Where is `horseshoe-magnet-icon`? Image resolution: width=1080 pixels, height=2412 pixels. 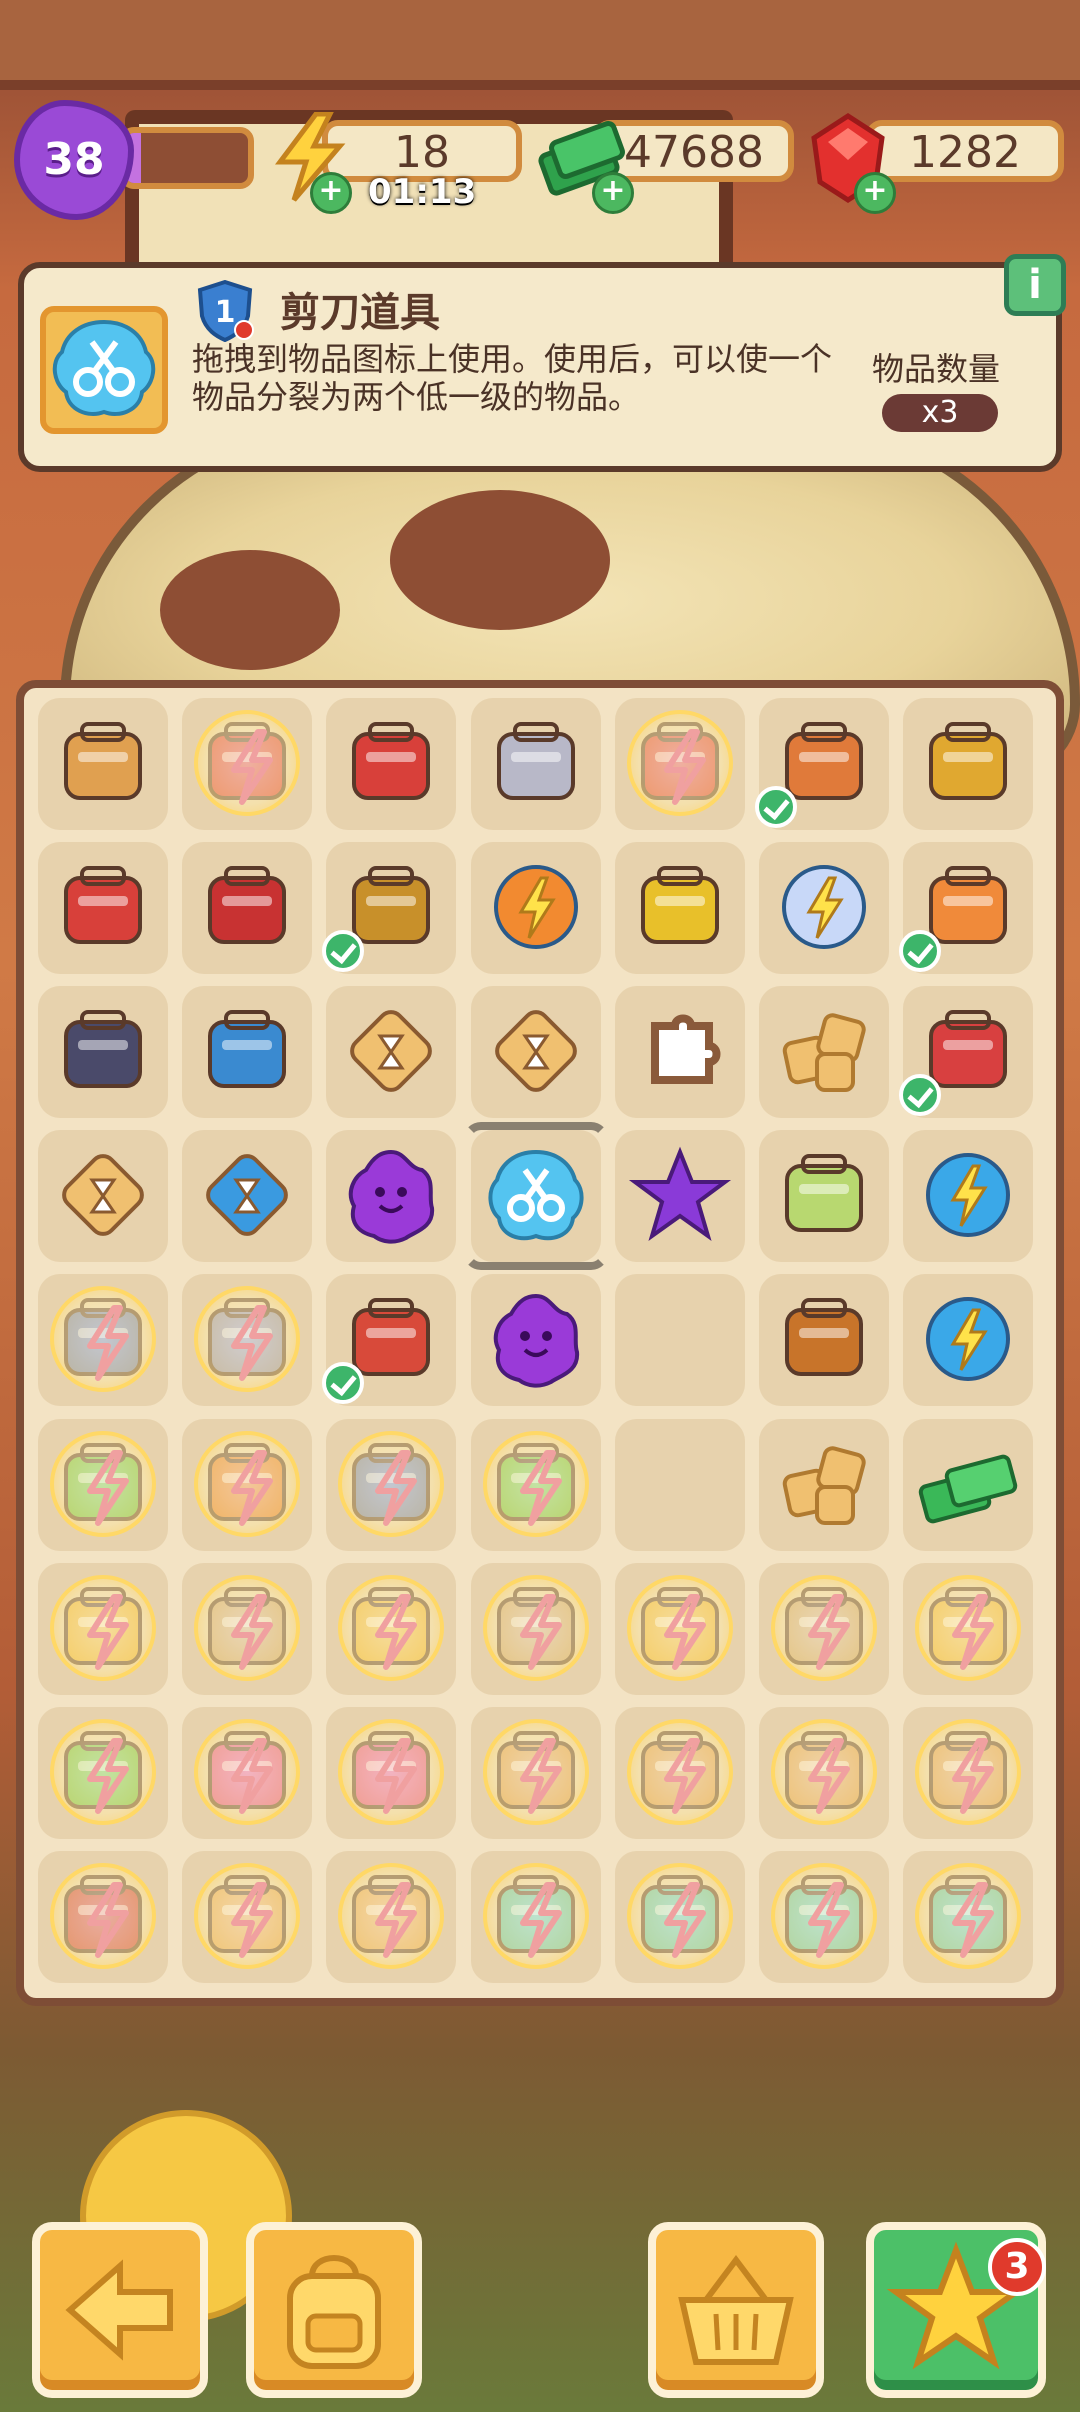
horseshoe-magnet-icon is located at coordinates (968, 764).